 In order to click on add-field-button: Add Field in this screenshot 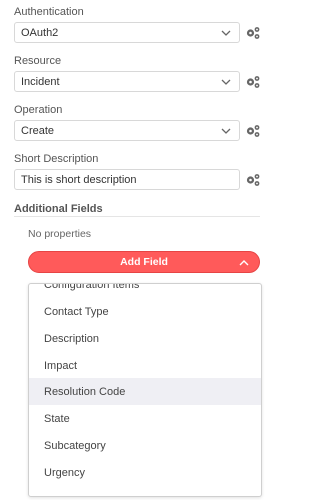, I will do `click(144, 262)`.